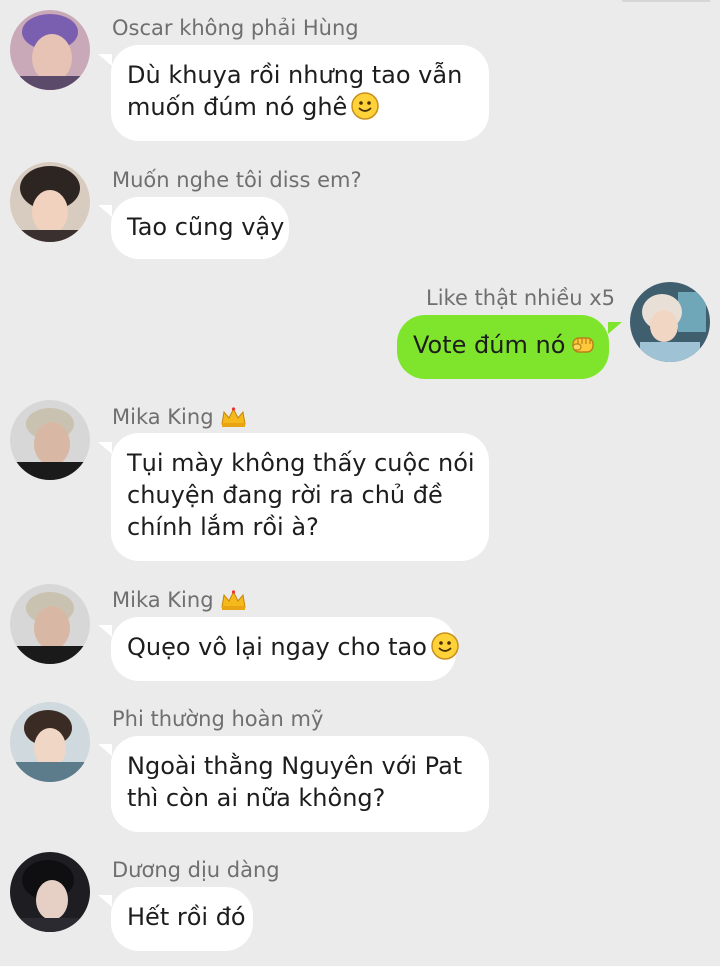  What do you see at coordinates (489, 345) in the screenshot?
I see `message-text: Vote đúm nó` at bounding box center [489, 345].